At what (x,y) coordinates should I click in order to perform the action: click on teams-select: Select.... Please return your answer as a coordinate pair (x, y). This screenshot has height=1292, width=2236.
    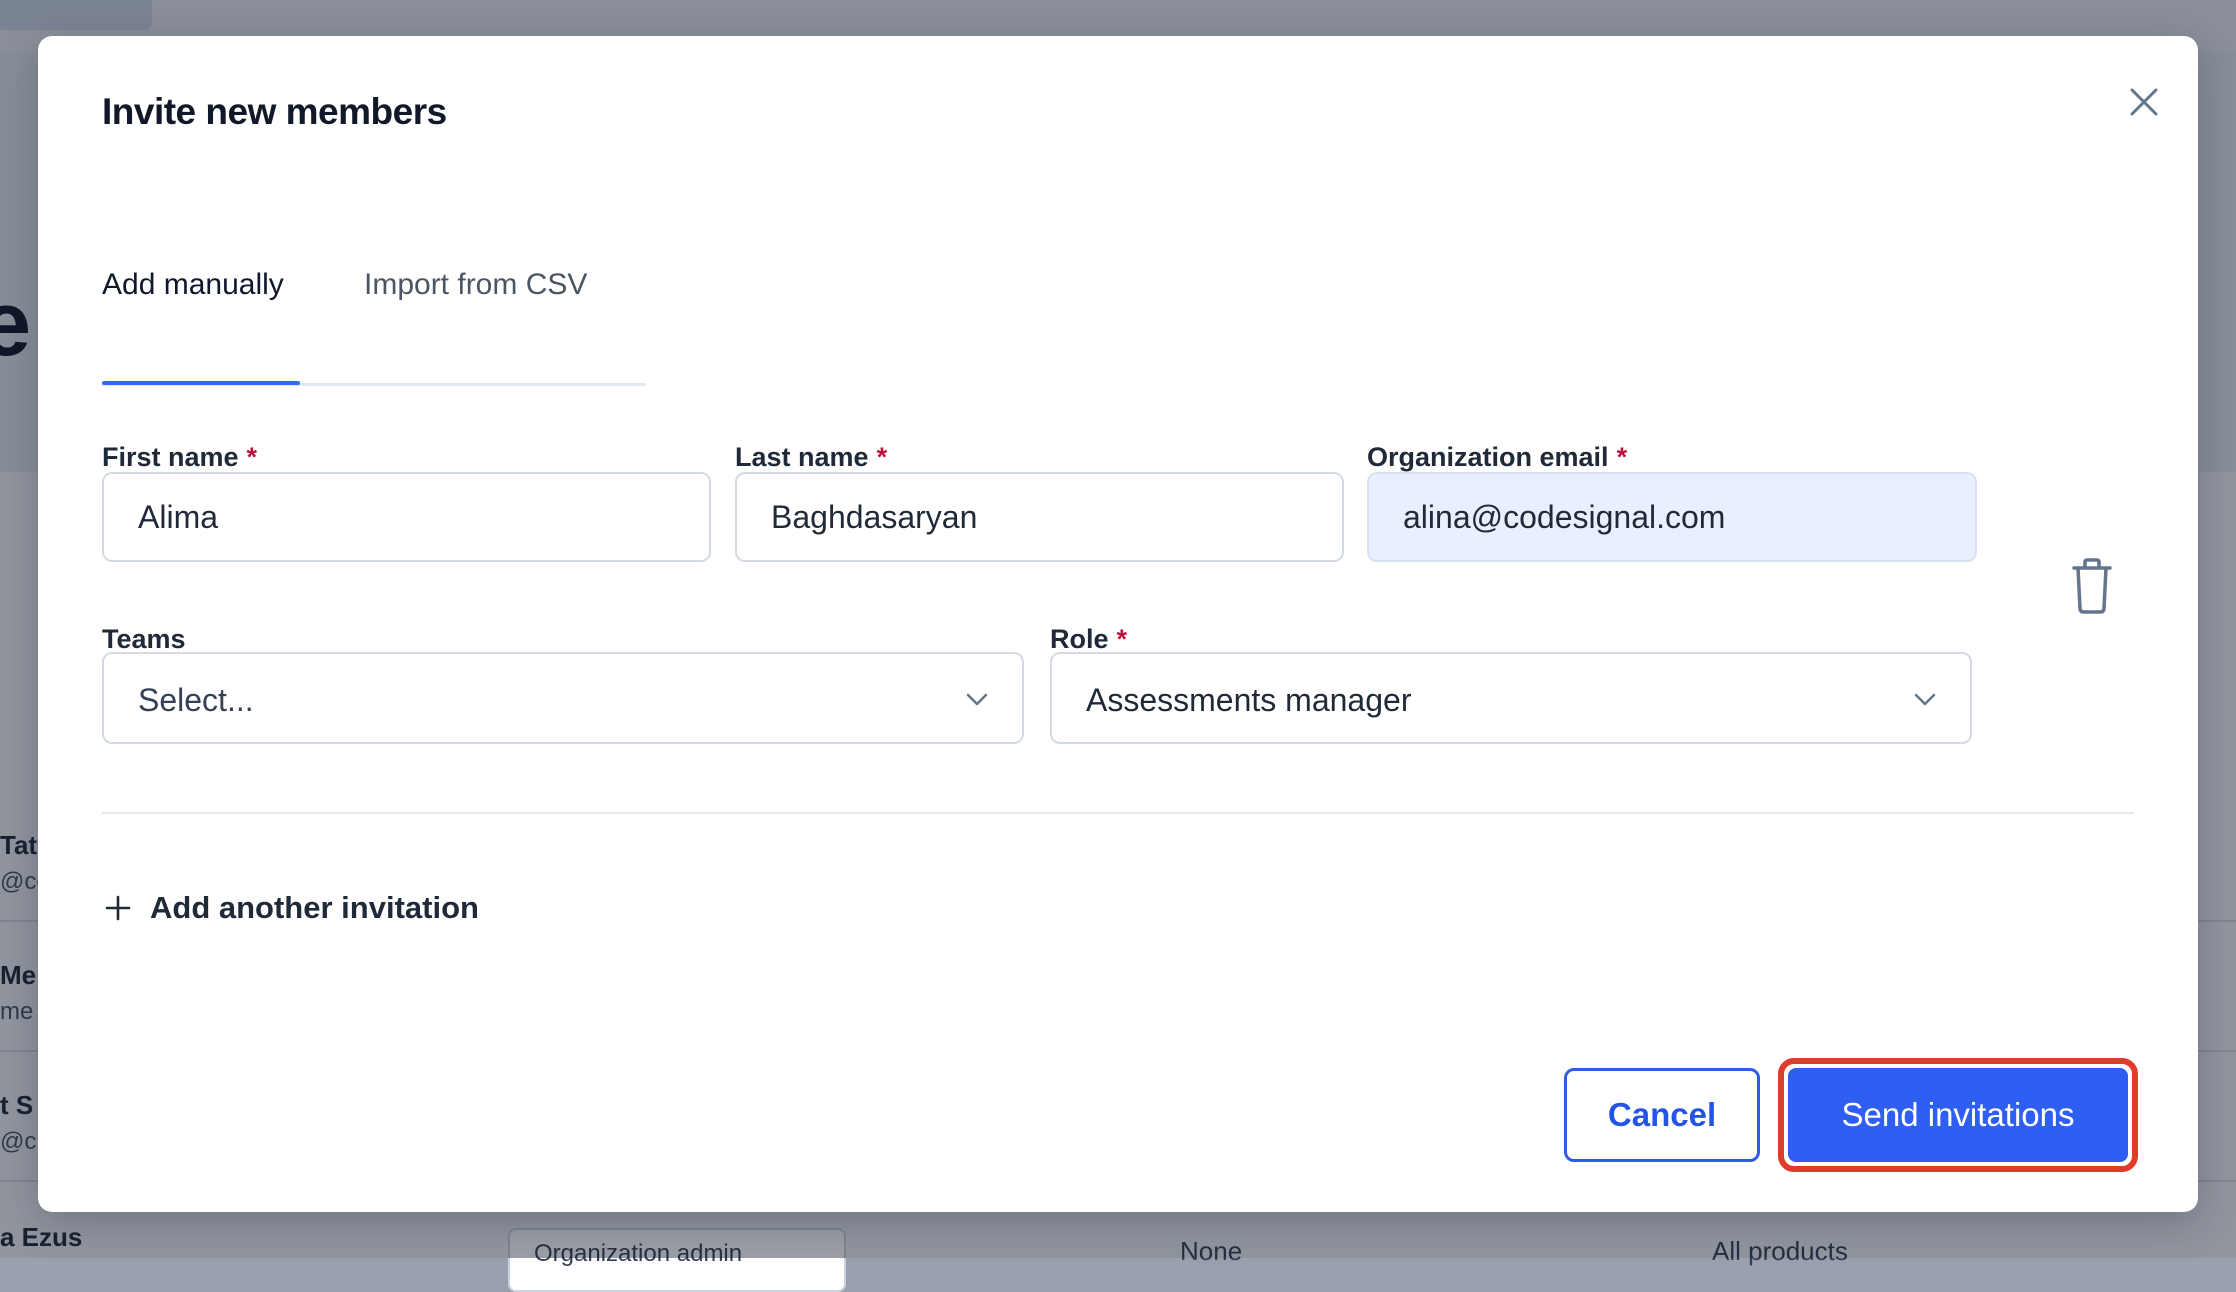
    Looking at the image, I should click on (563, 698).